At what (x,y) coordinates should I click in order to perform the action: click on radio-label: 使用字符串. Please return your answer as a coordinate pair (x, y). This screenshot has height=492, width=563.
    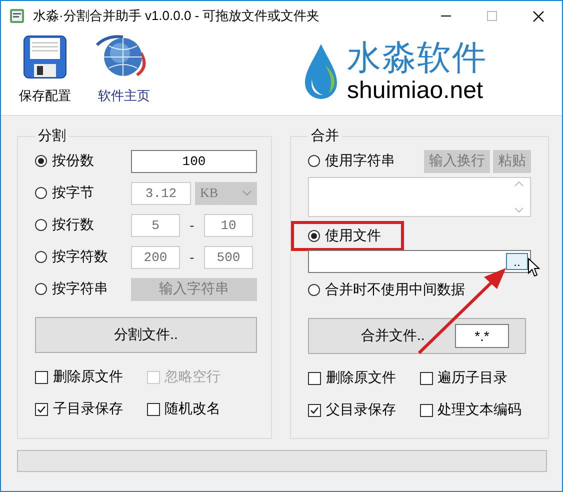
    Looking at the image, I should click on (360, 161).